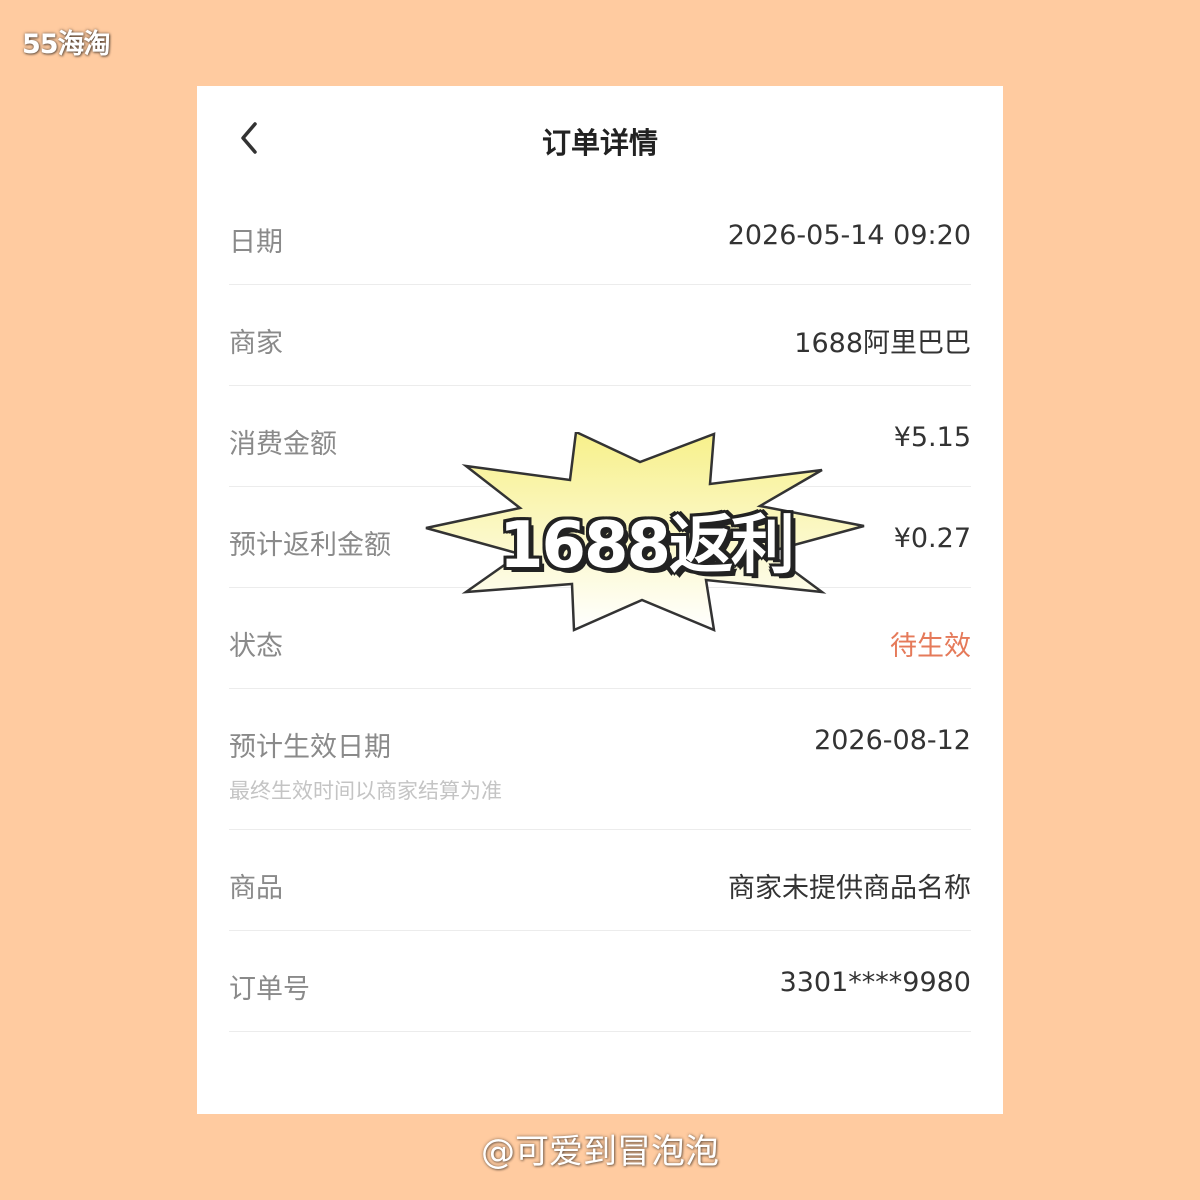  Describe the element at coordinates (256, 343) in the screenshot. I see `row-label: 商家` at that location.